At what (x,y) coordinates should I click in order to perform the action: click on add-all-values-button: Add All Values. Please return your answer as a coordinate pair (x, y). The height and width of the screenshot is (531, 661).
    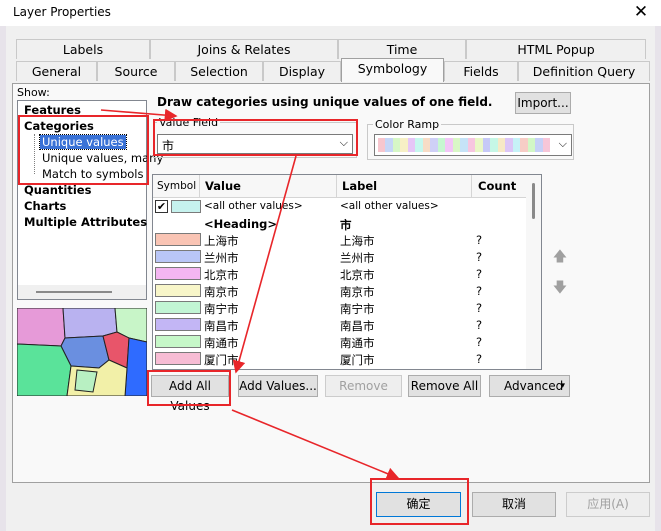
    Looking at the image, I should click on (190, 394).